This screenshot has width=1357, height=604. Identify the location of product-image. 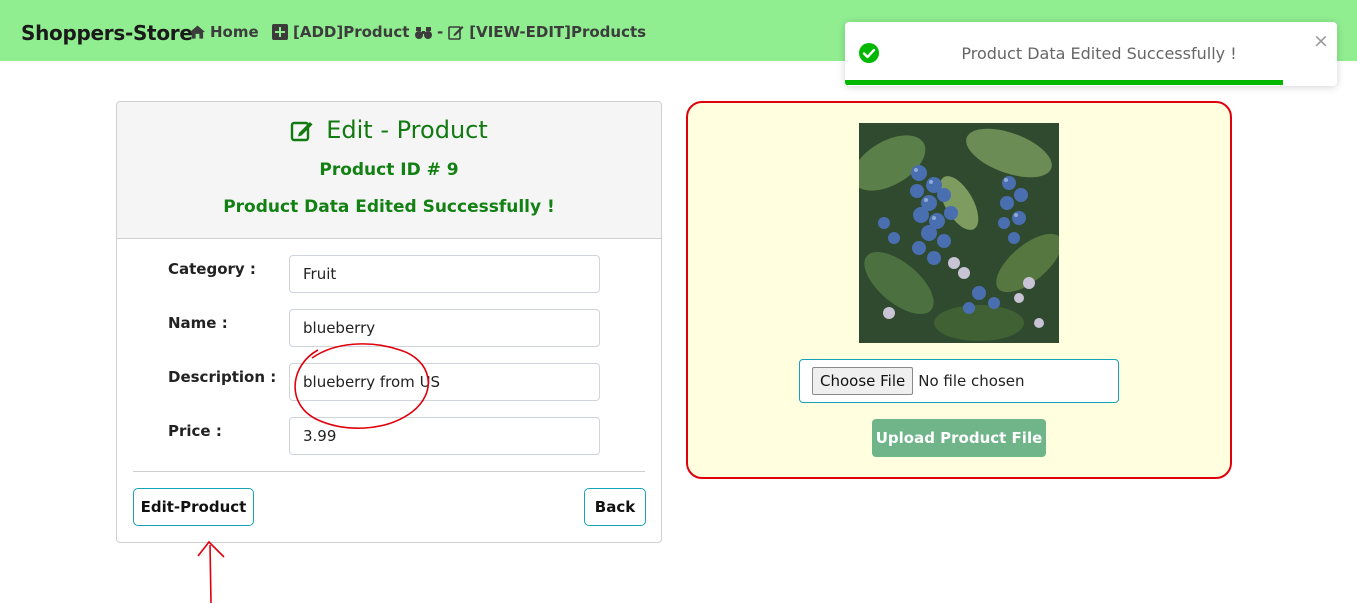
(959, 233).